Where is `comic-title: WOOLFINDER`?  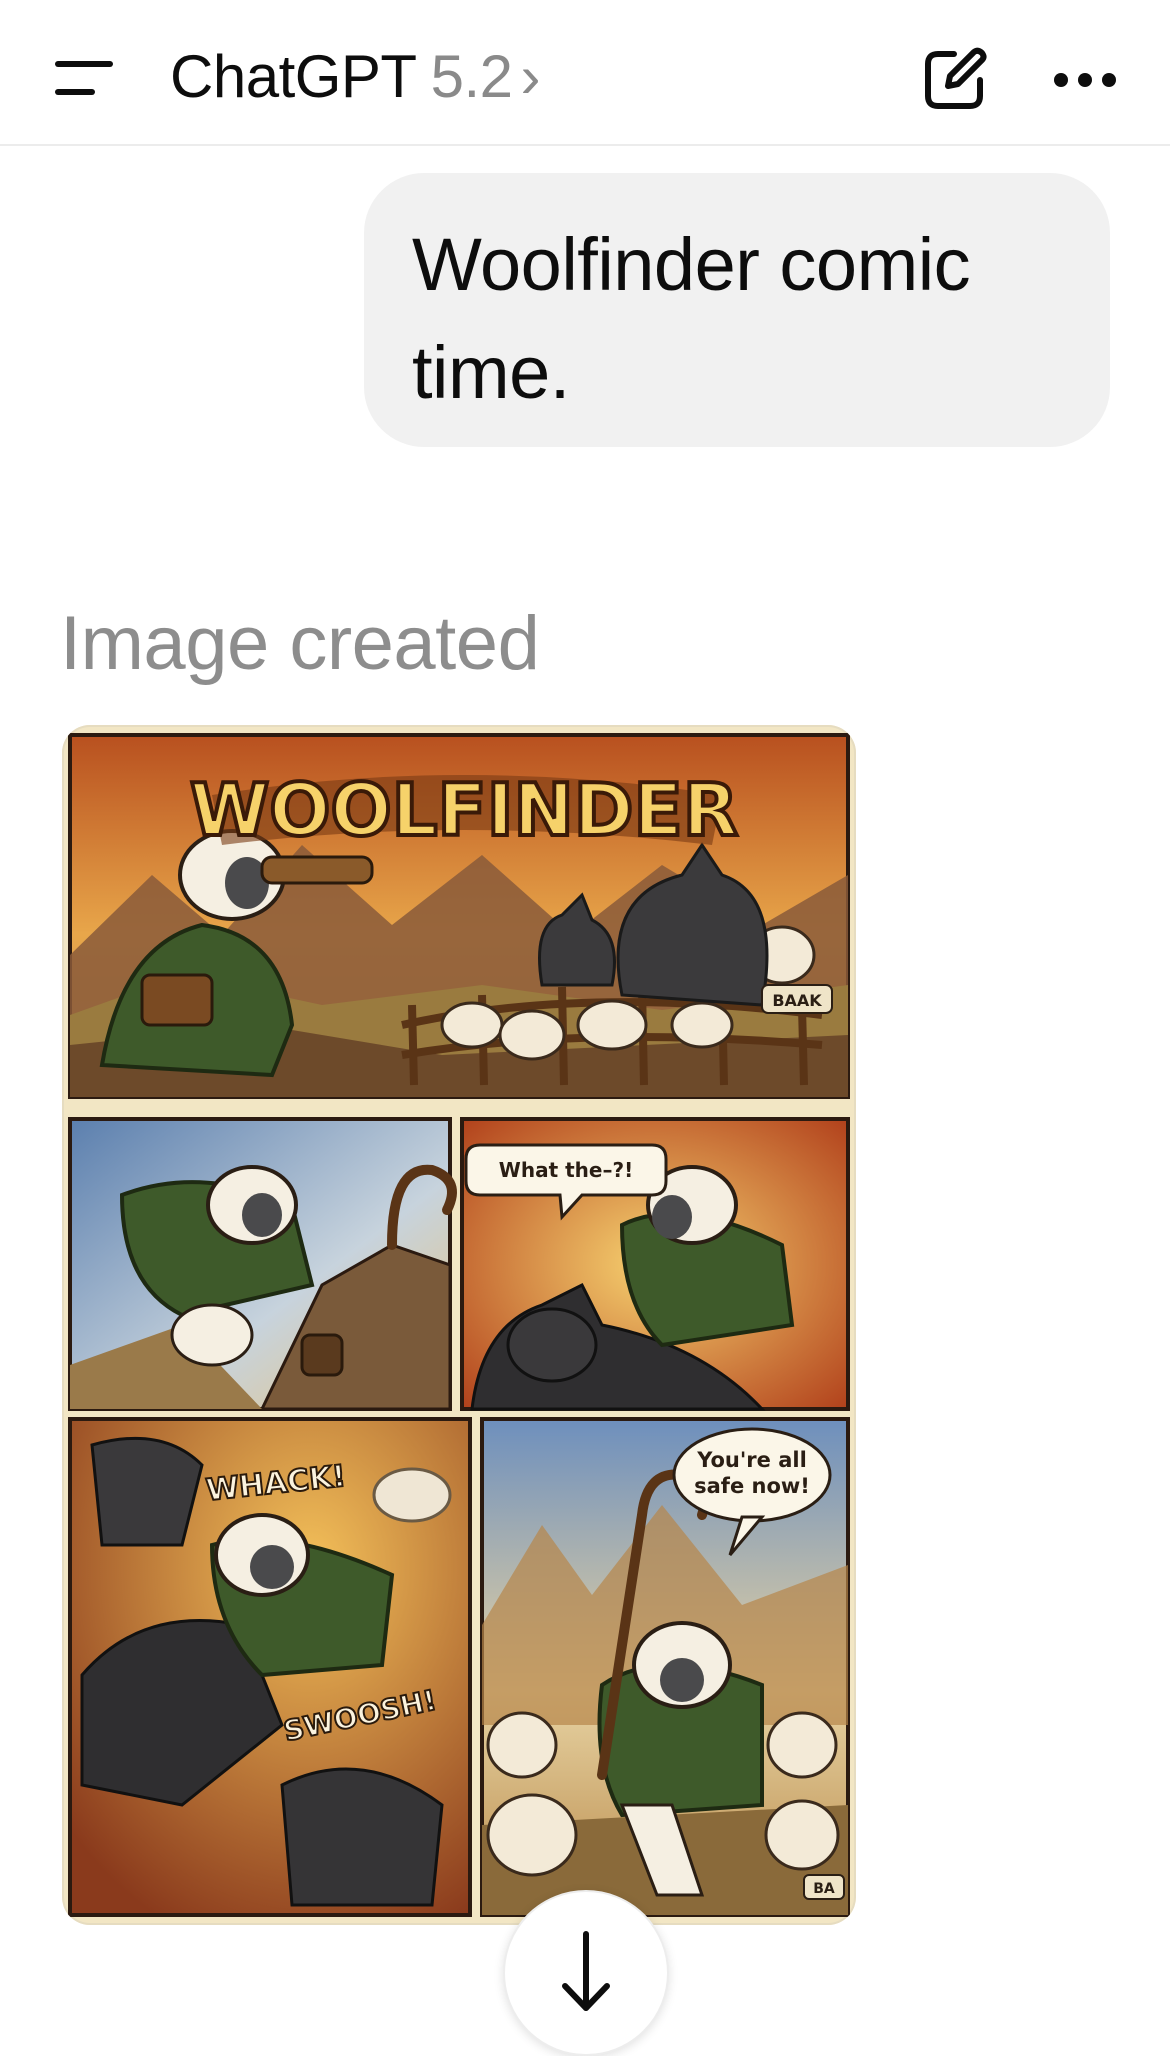 comic-title: WOOLFINDER is located at coordinates (464, 810).